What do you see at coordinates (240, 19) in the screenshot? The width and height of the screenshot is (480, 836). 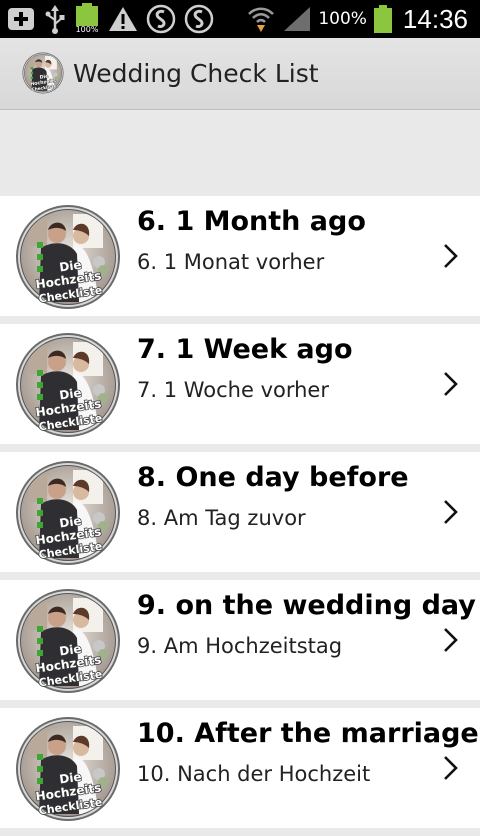 I see `status-bar: 100% 100% 14:36` at bounding box center [240, 19].